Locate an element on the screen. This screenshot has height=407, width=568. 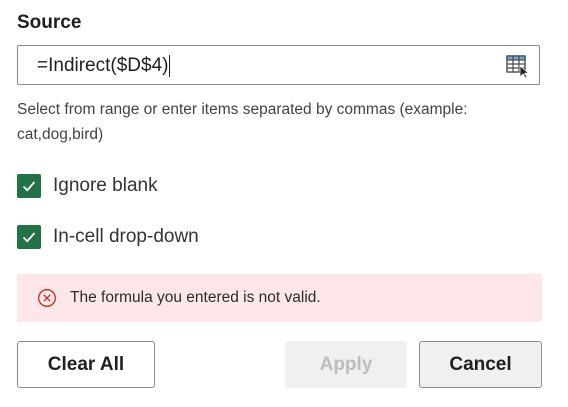
ignore-blank-checkbox is located at coordinates (29, 186).